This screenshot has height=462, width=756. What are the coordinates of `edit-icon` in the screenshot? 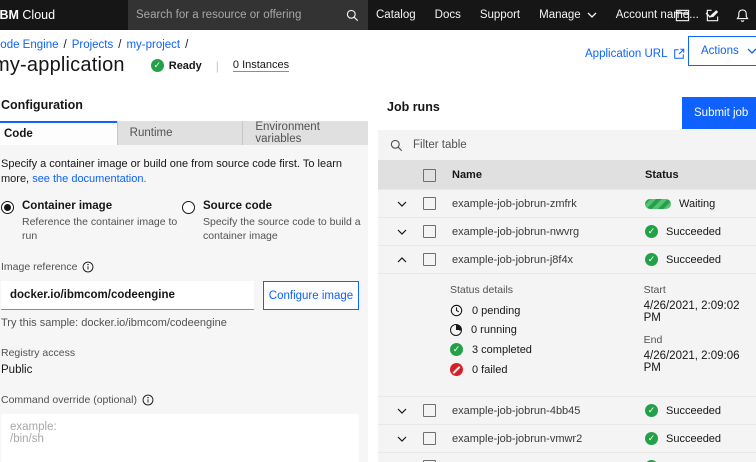 It's located at (712, 15).